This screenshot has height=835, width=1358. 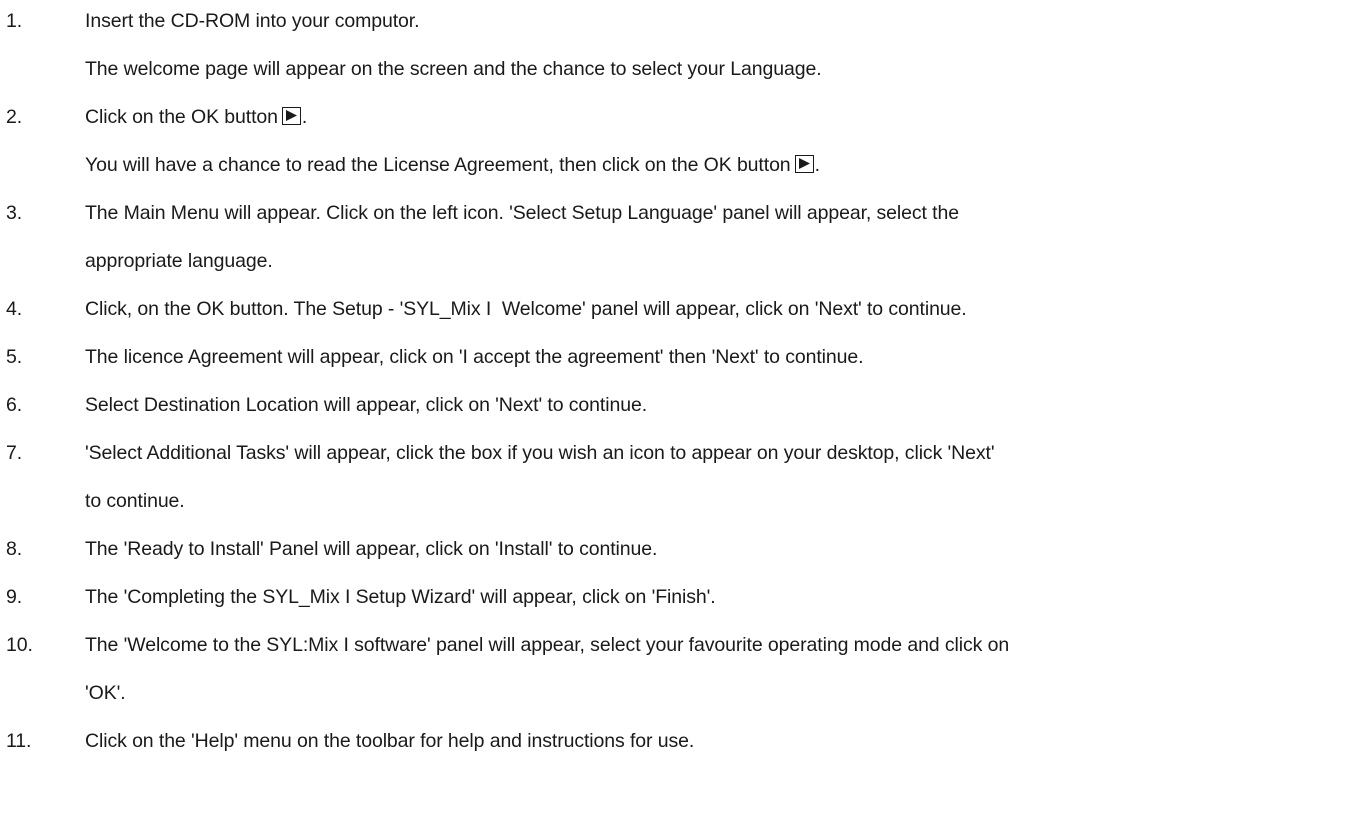 What do you see at coordinates (19, 645) in the screenshot?
I see `step-number: 10.` at bounding box center [19, 645].